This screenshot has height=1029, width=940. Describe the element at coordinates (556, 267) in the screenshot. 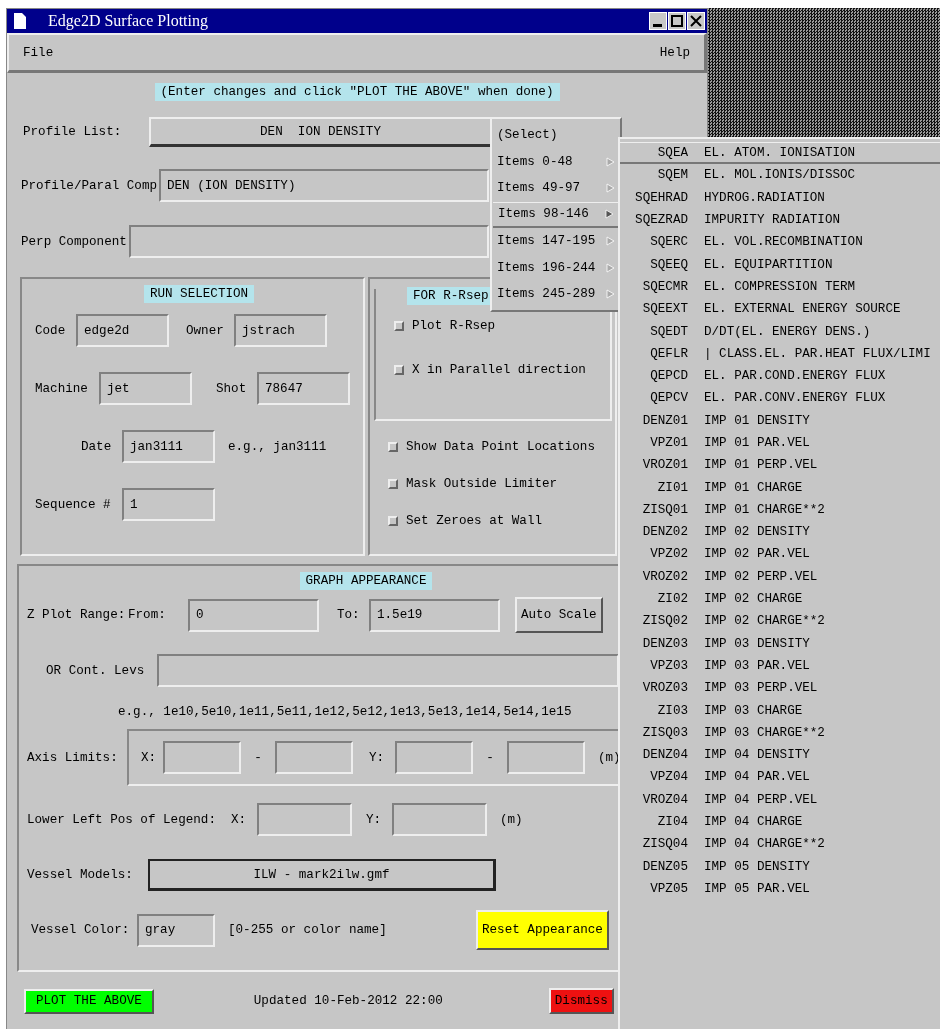

I see `menu-item: Items 196-244` at that location.